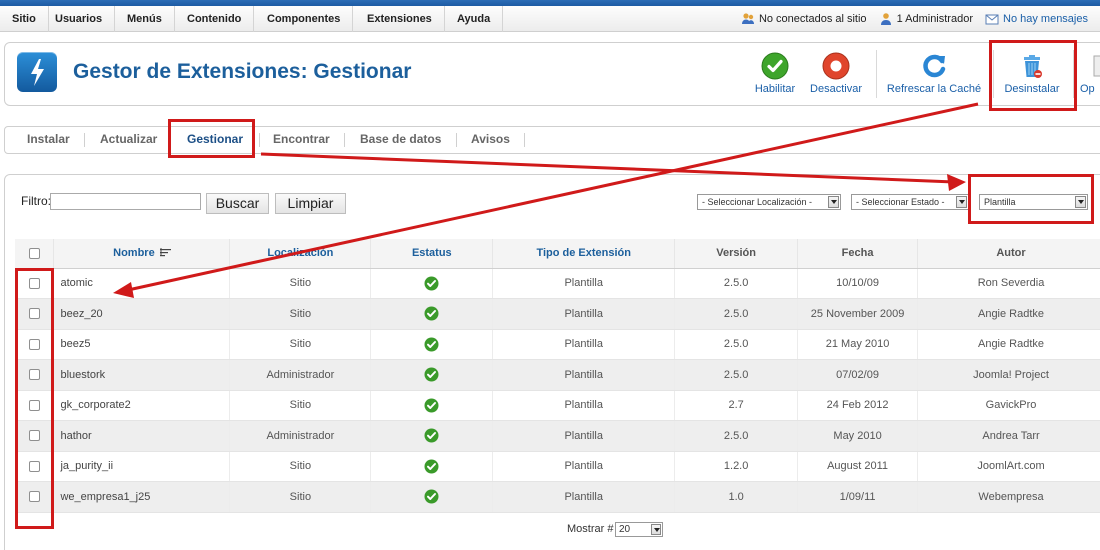  I want to click on tab-actualizar: Actualizar, so click(128, 139).